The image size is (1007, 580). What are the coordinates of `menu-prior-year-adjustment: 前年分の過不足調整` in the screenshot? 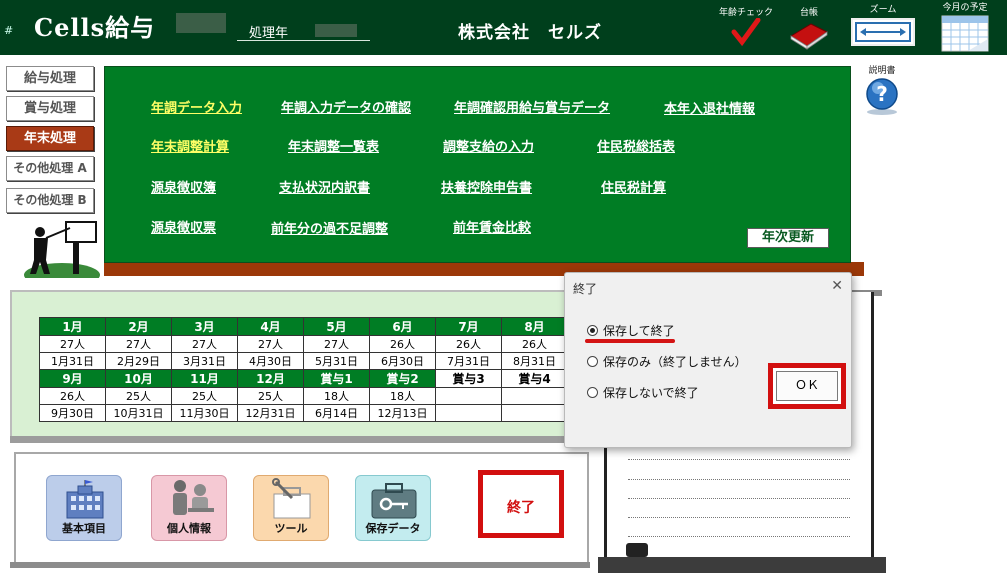 It's located at (329, 227).